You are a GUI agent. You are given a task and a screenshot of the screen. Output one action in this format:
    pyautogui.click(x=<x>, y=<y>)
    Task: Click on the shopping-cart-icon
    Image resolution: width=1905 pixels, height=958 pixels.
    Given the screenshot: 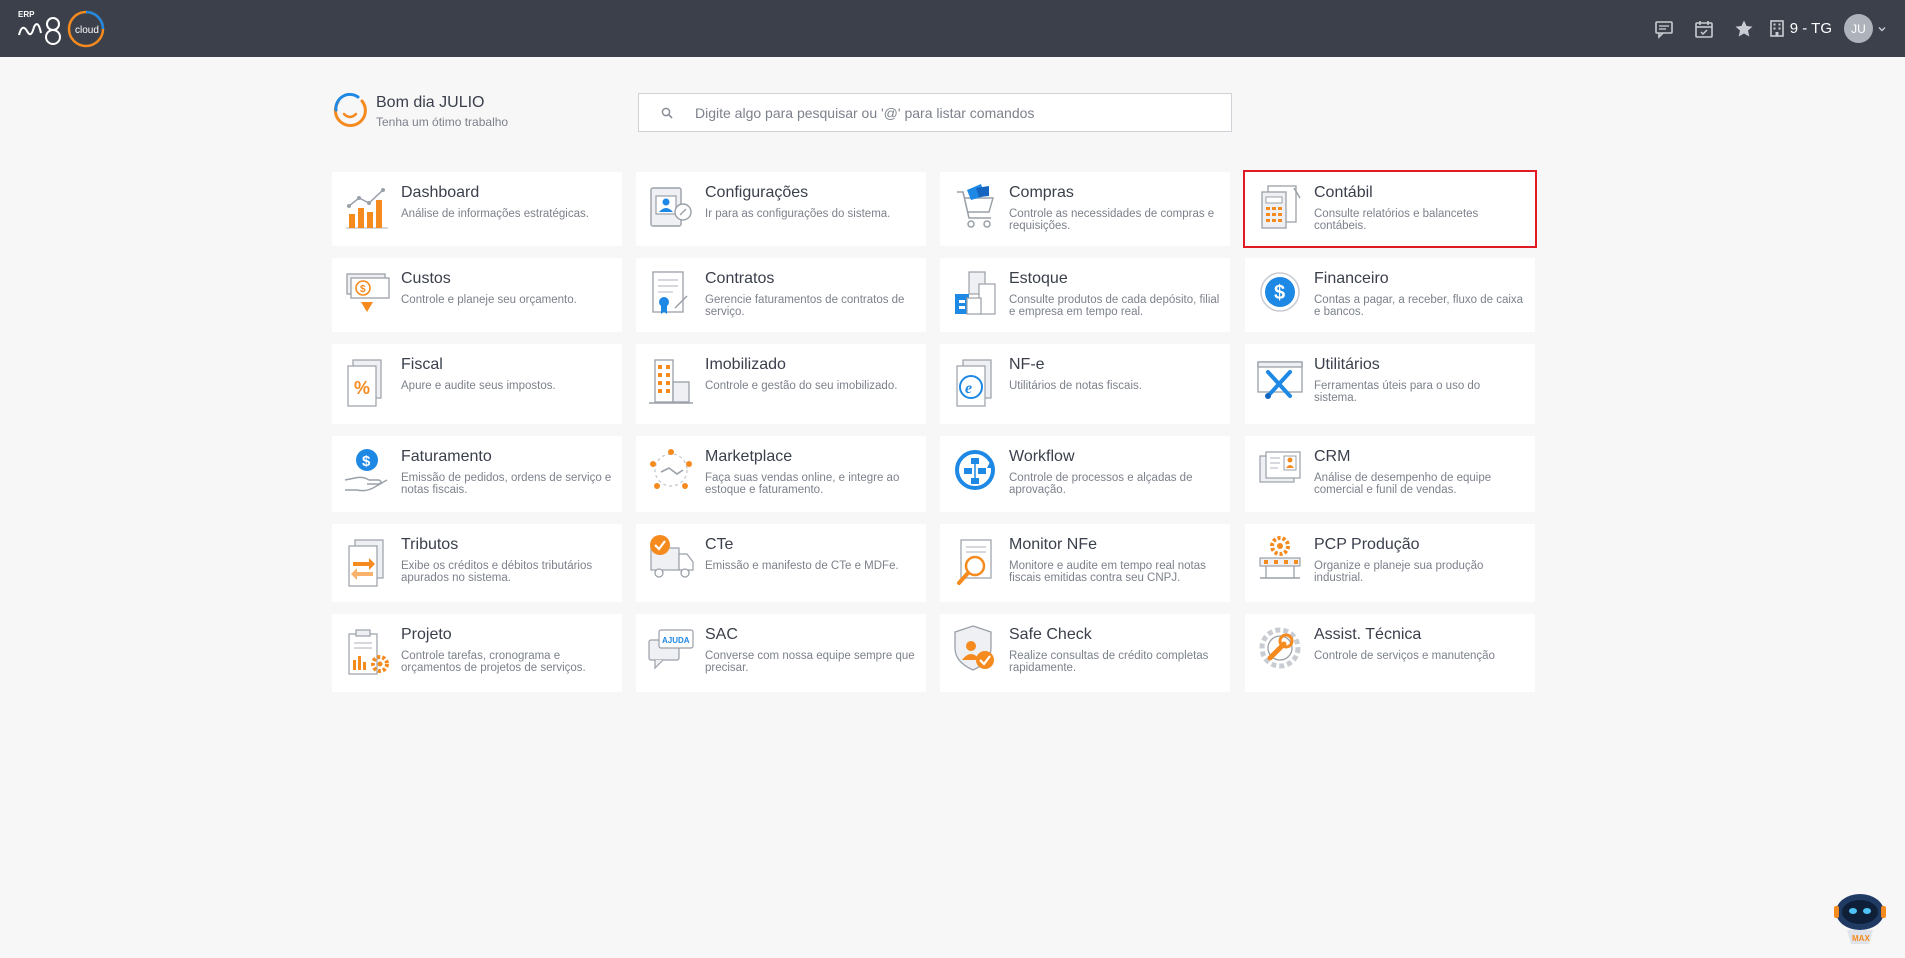 What is the action you would take?
    pyautogui.click(x=975, y=206)
    